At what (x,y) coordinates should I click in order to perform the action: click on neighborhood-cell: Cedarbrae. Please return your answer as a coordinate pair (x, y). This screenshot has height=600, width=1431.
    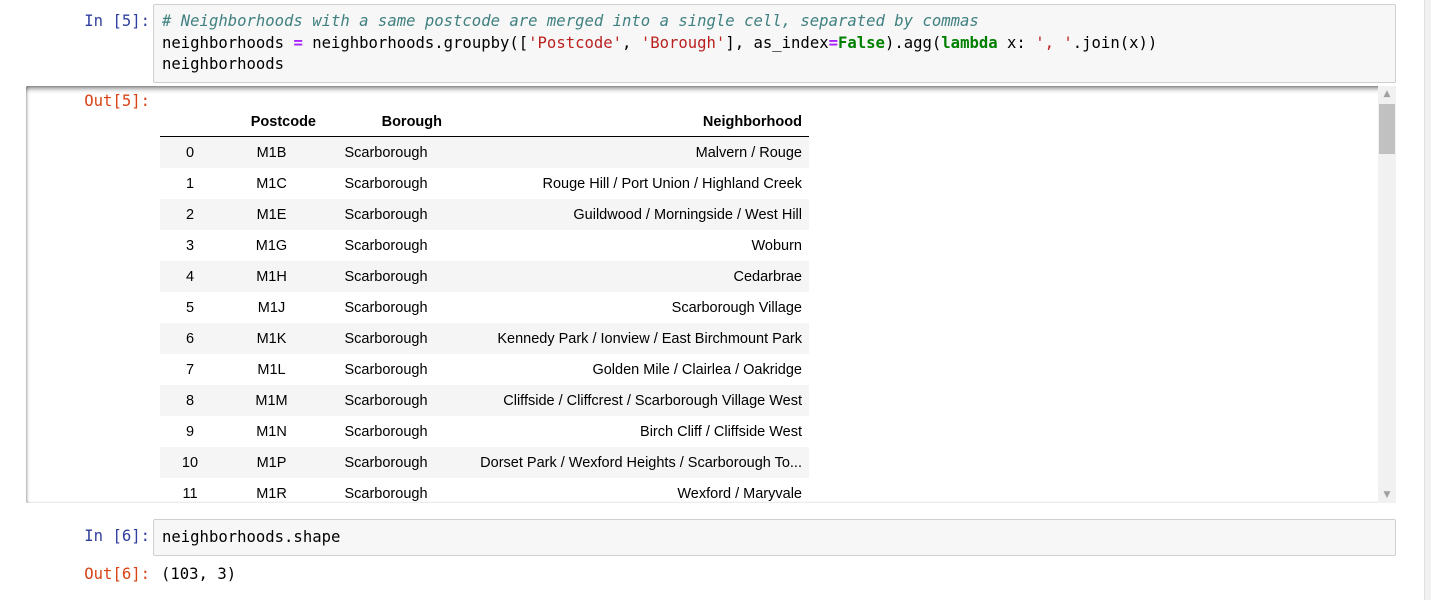
    Looking at the image, I should click on (629, 276).